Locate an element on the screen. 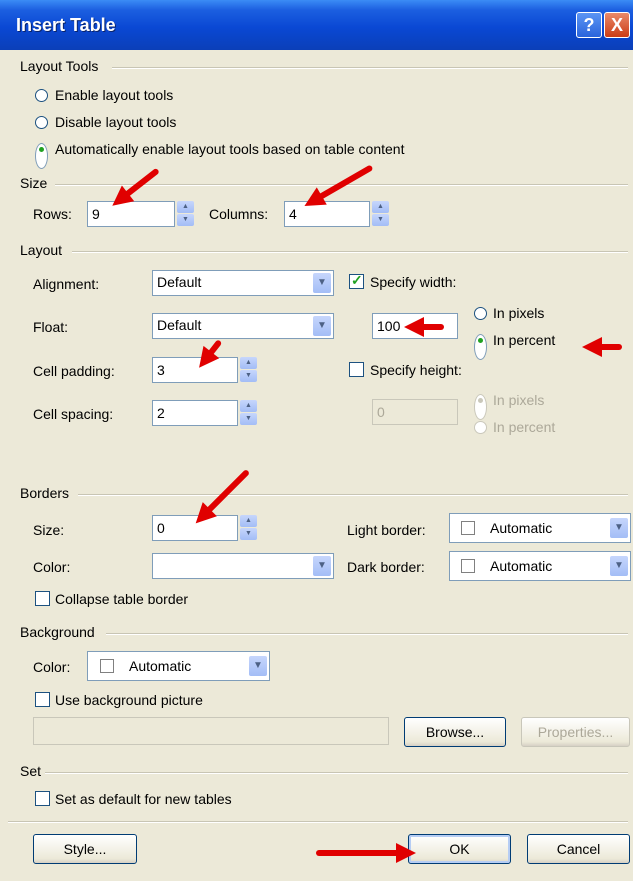 The height and width of the screenshot is (881, 633). label-disable-layout-tools: Disable layout tools is located at coordinates (116, 122).